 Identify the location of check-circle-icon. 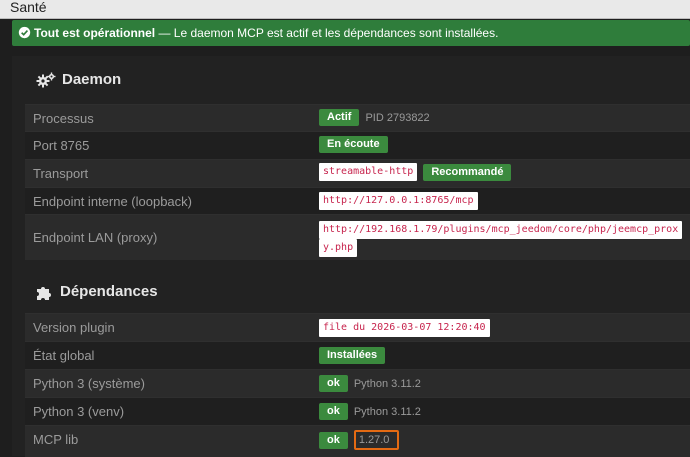
(24, 32).